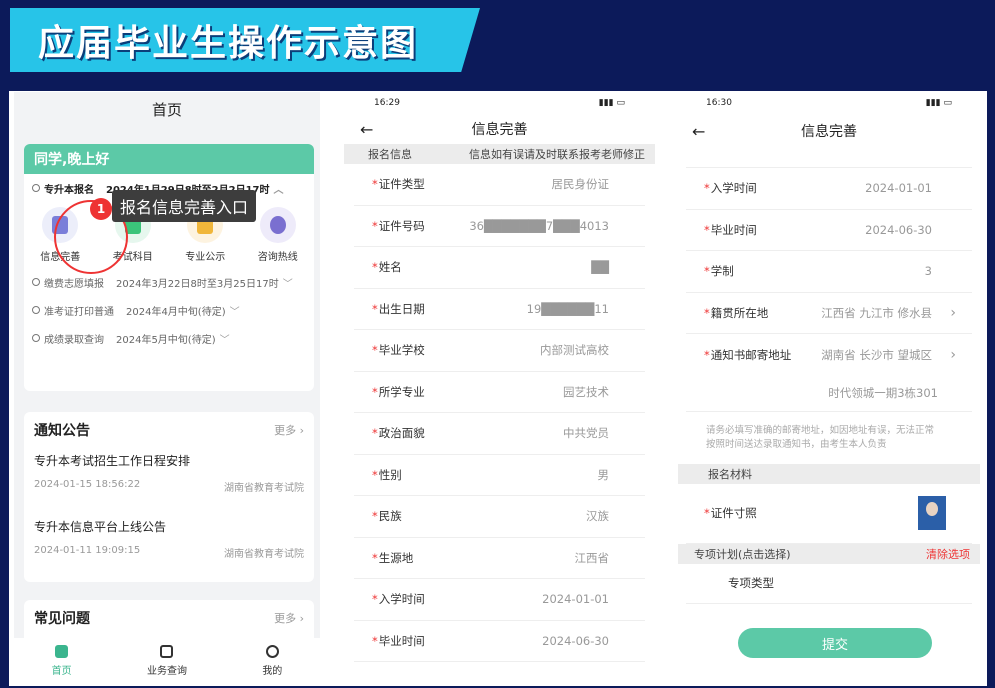 Image resolution: width=995 pixels, height=688 pixels. What do you see at coordinates (829, 514) in the screenshot?
I see `field-id-photo: 证件寸照` at bounding box center [829, 514].